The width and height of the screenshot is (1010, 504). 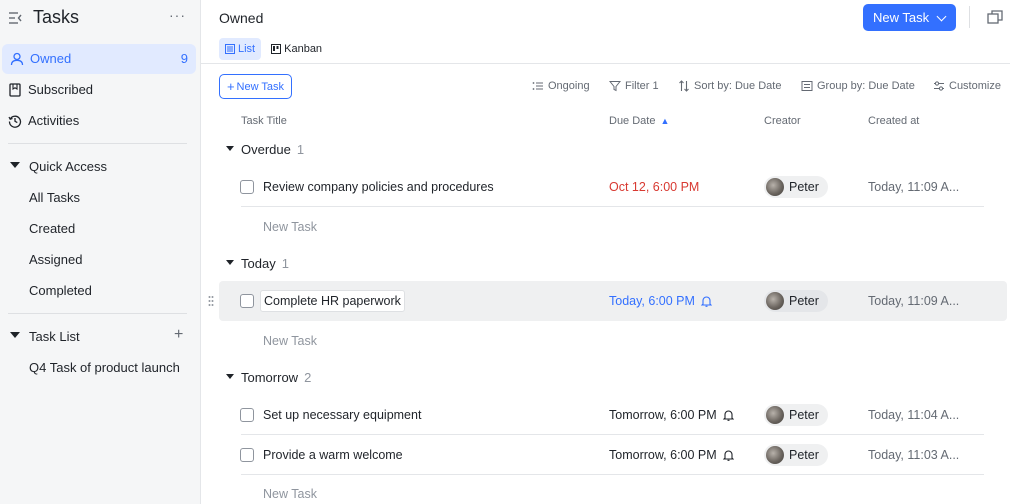 I want to click on filter-icon, so click(x=615, y=86).